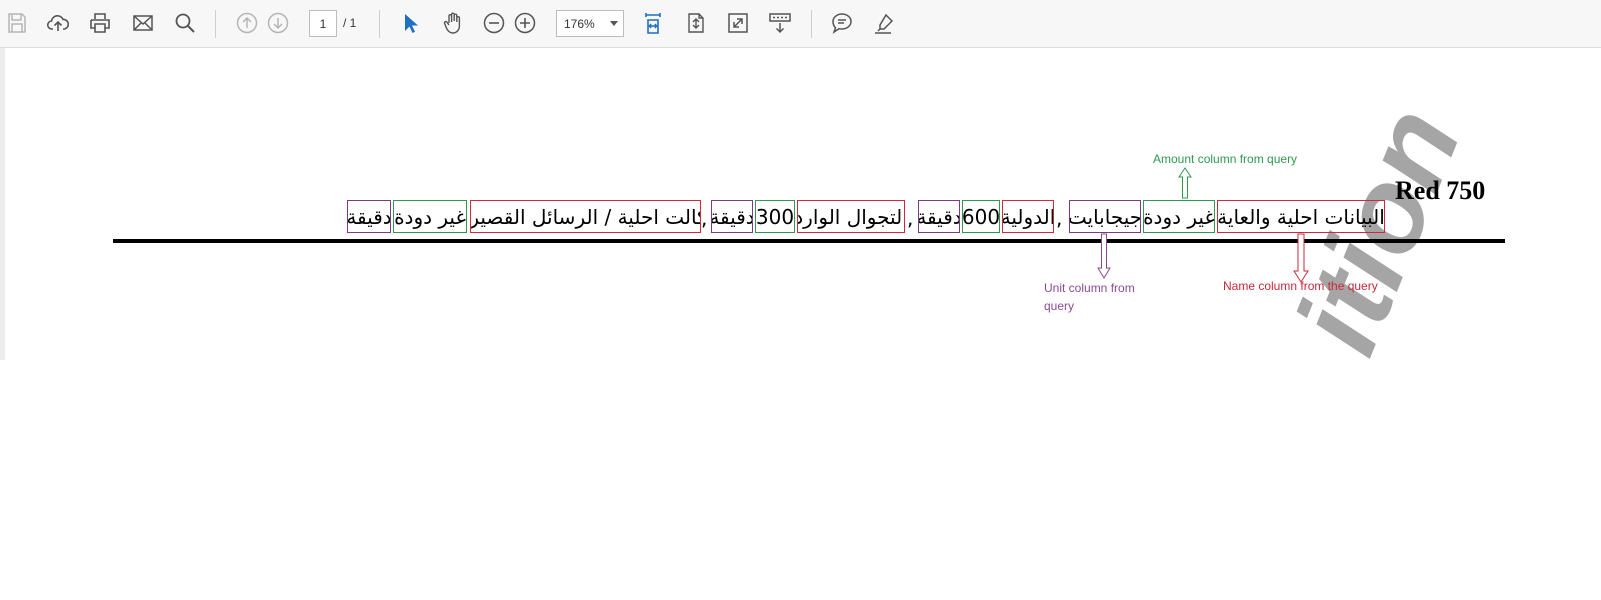 This screenshot has width=1601, height=600. I want to click on page-total: / 1, so click(350, 23).